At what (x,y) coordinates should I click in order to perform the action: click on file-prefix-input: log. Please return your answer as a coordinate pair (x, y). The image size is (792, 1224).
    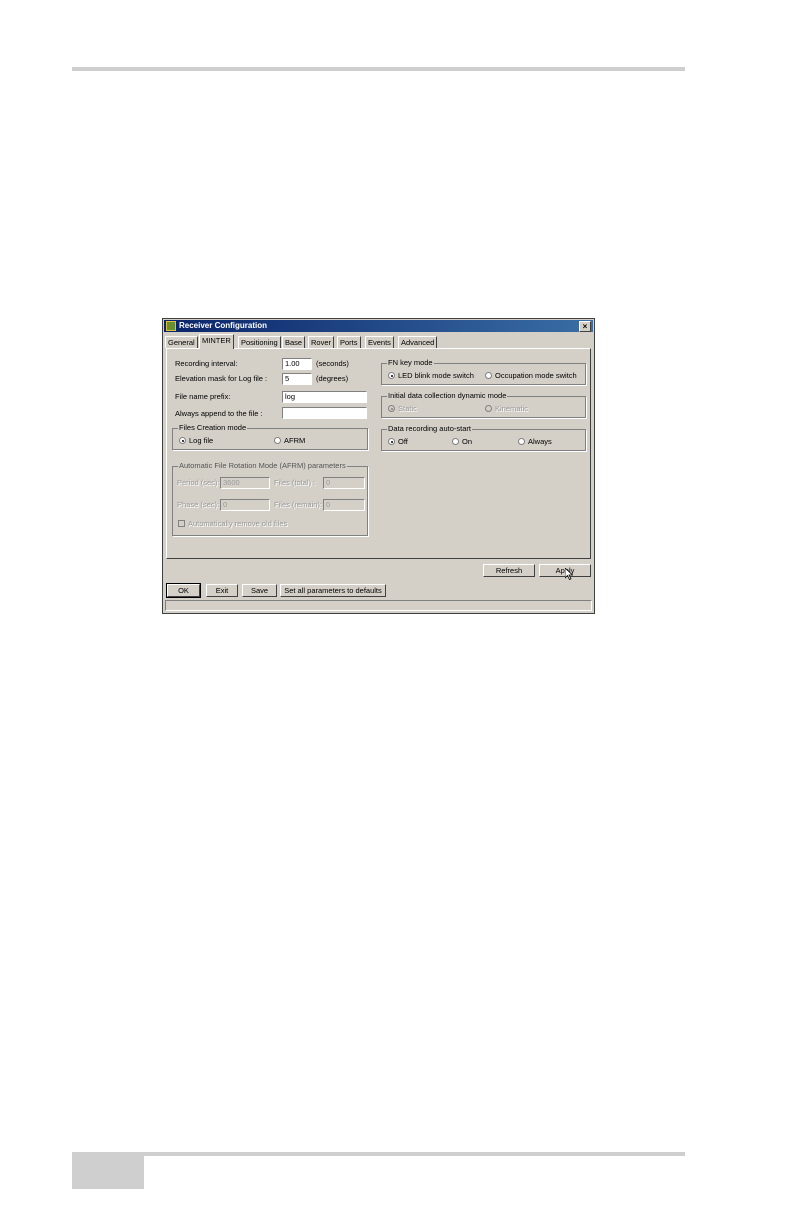
    Looking at the image, I should click on (324, 397).